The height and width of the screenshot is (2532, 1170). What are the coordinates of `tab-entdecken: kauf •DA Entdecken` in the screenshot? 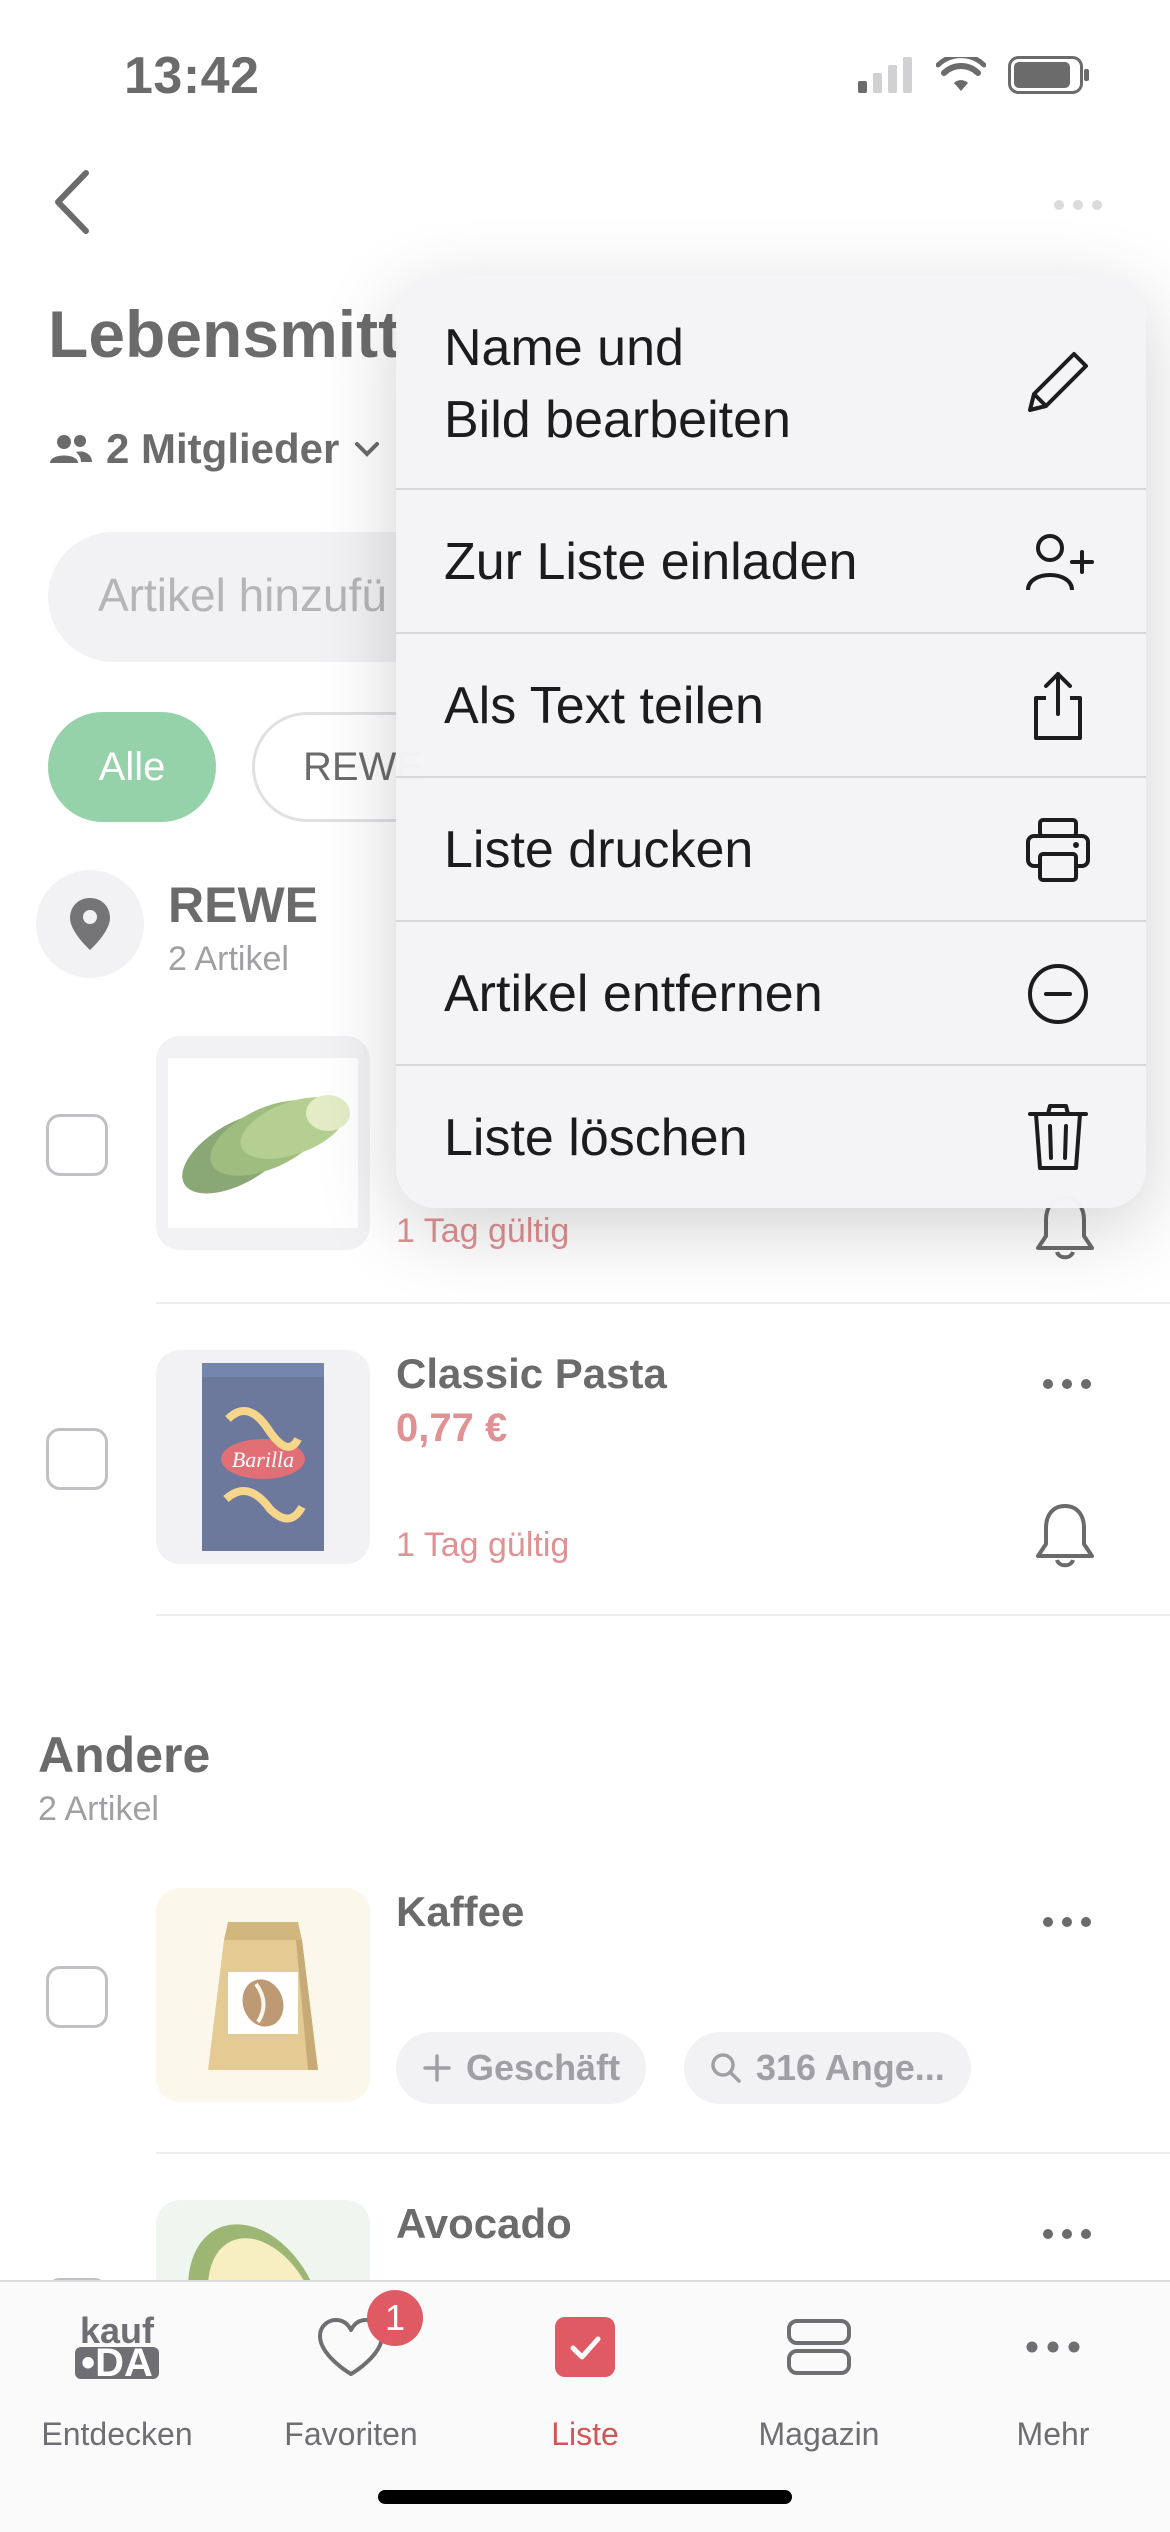 It's located at (117, 2392).